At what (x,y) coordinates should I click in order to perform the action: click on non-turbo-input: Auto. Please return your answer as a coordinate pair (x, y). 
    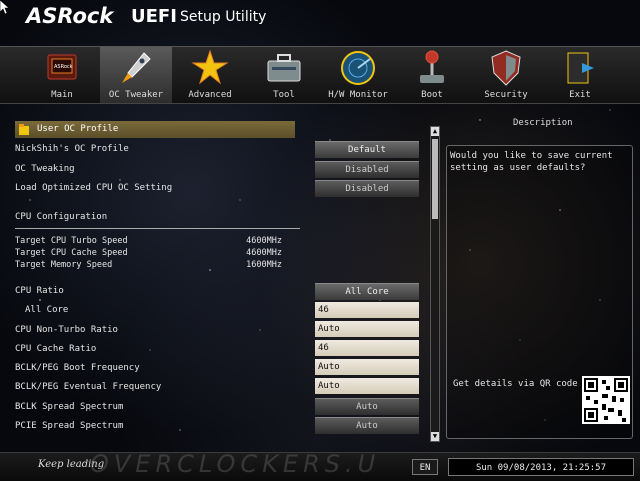
    Looking at the image, I should click on (367, 329).